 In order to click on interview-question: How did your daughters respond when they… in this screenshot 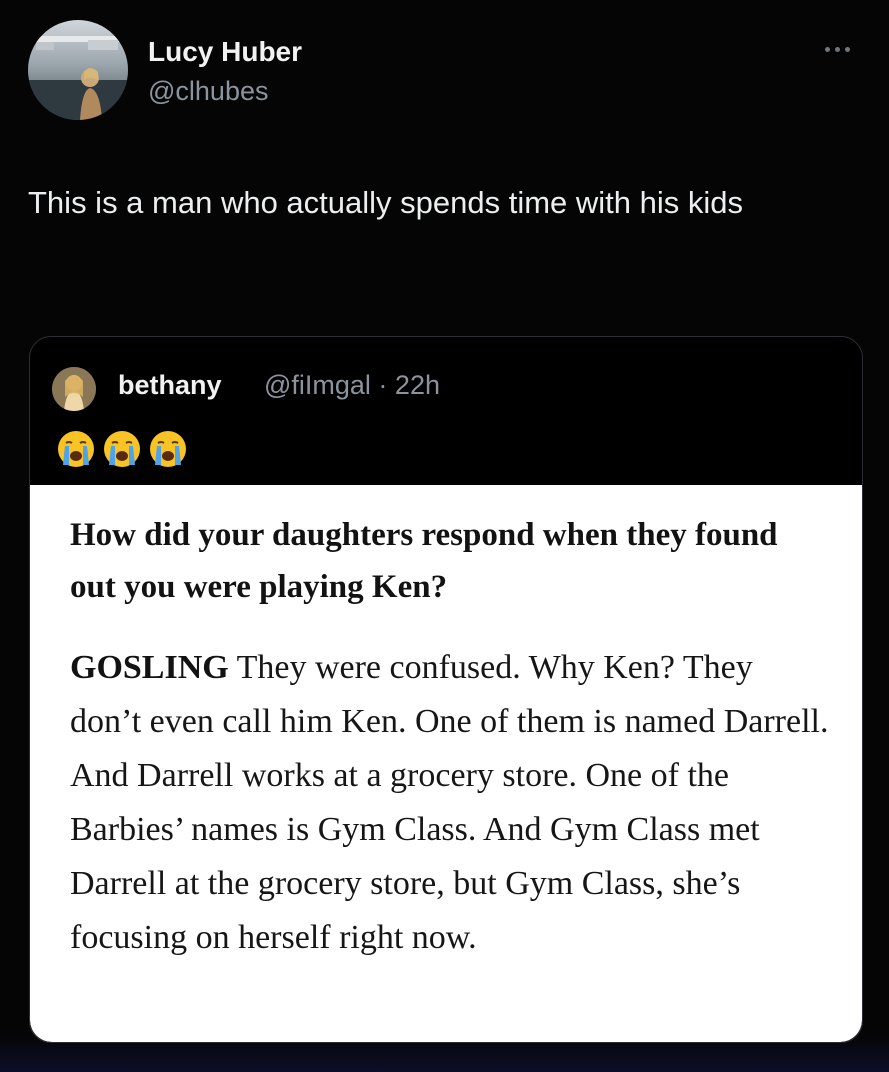, I will do `click(424, 561)`.